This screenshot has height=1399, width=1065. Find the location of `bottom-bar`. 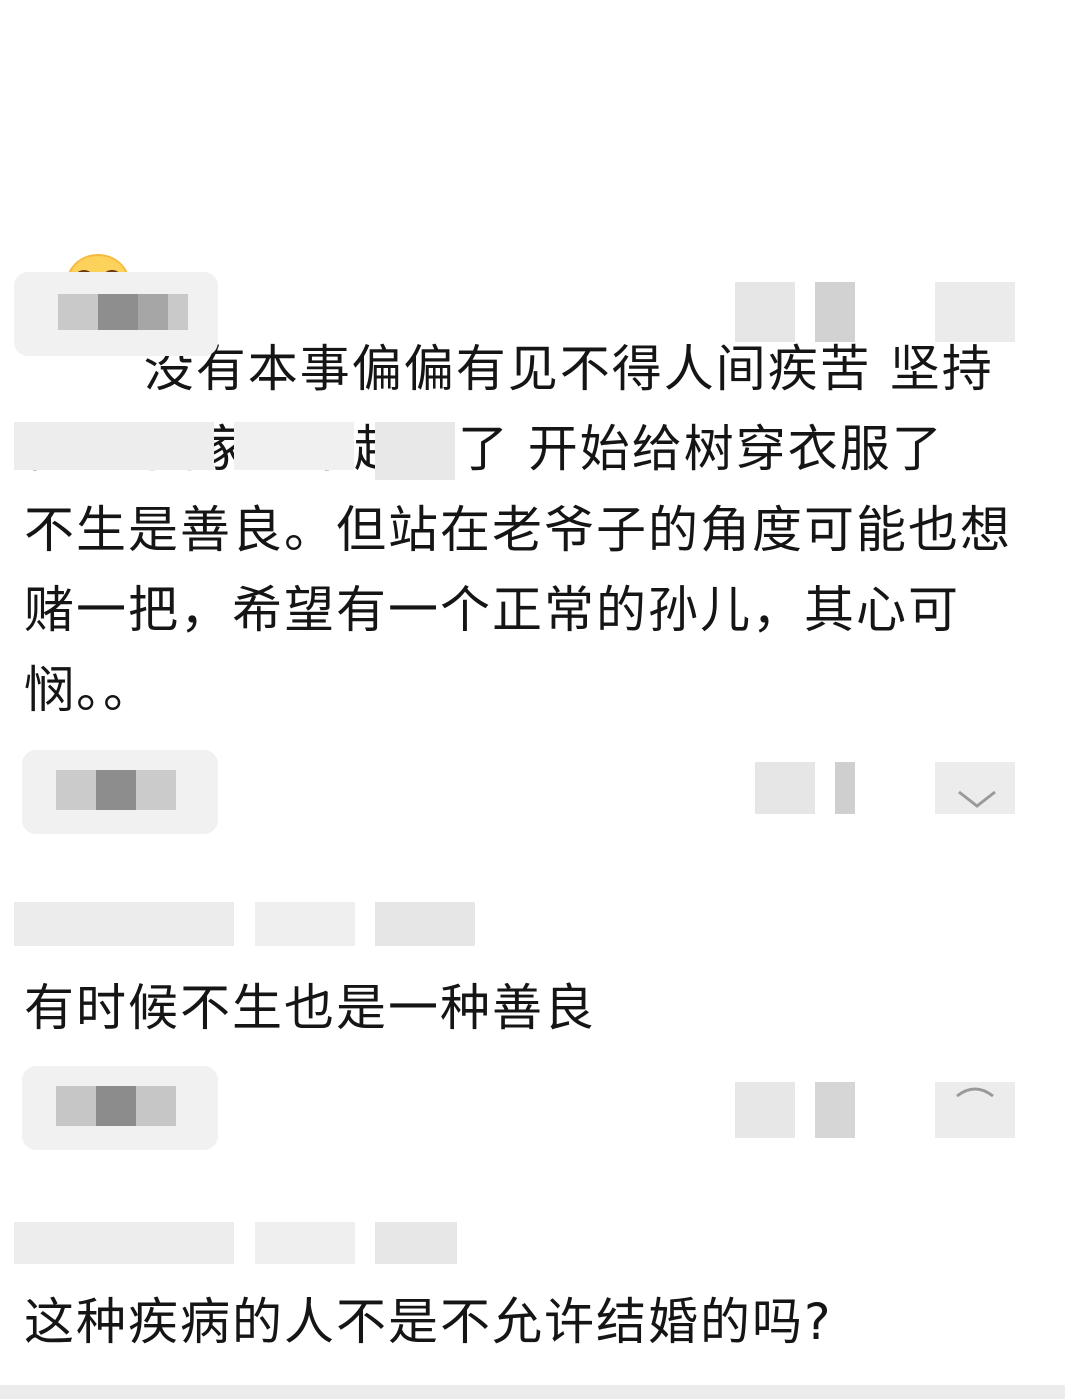

bottom-bar is located at coordinates (532, 1392).